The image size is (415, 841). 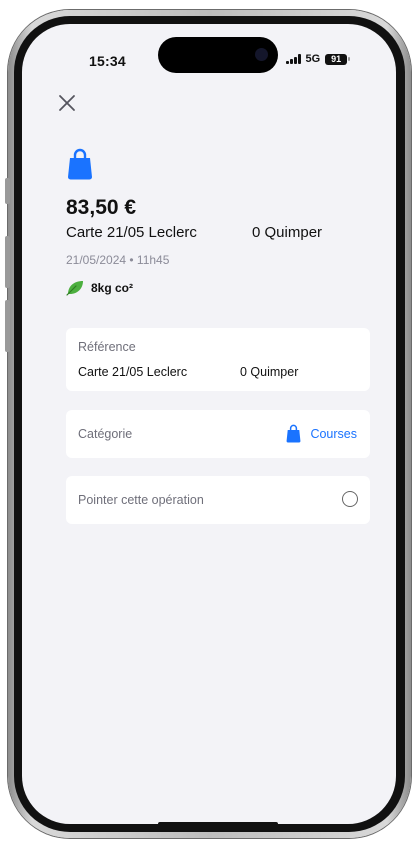 I want to click on status-indicators: 5G 91, so click(x=318, y=59).